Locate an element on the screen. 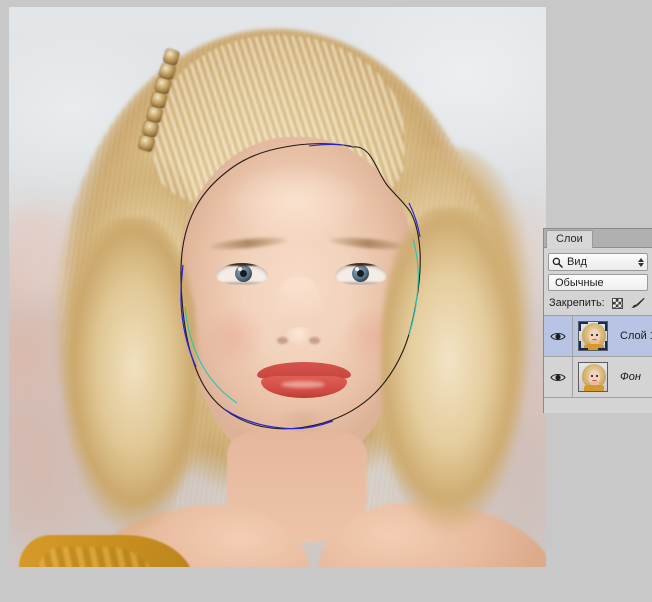  lock-controls-row: Закрепить: is located at coordinates (598, 303).